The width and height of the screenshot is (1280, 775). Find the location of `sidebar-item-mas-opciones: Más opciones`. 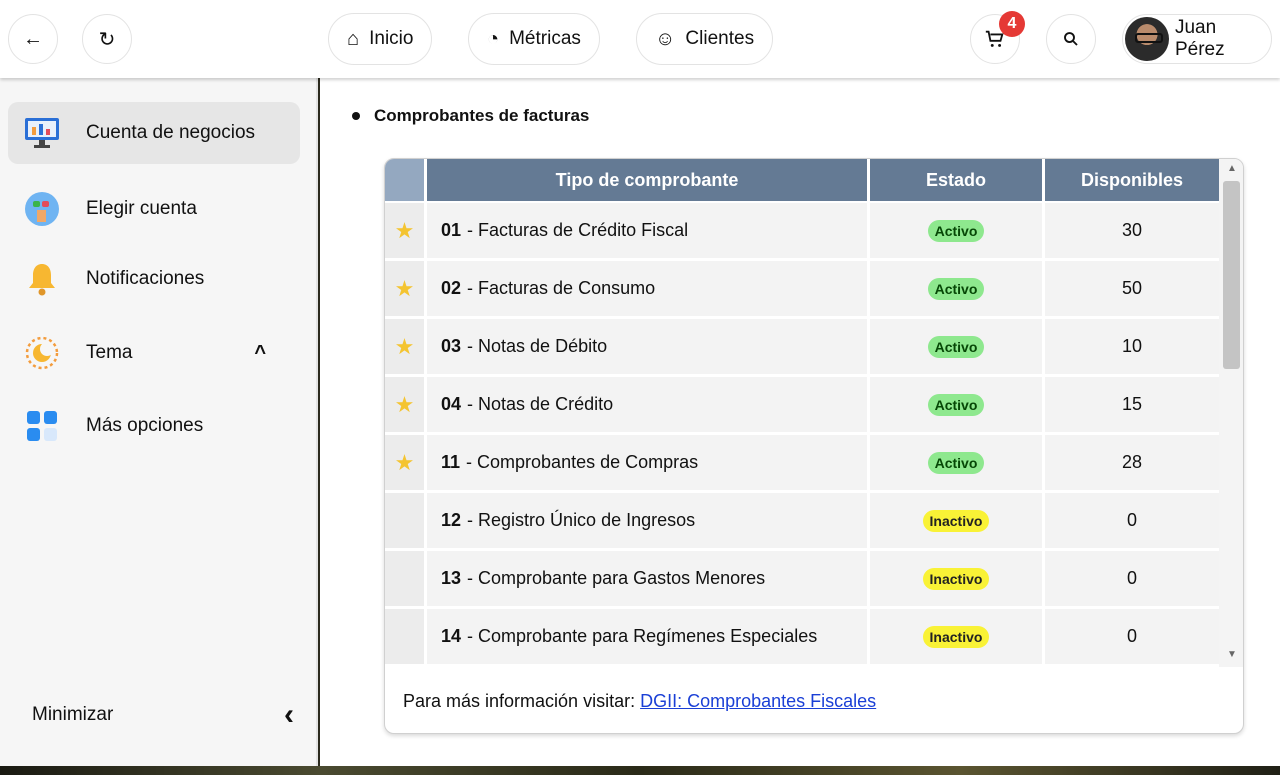

sidebar-item-mas-opciones: Más opciones is located at coordinates (154, 426).